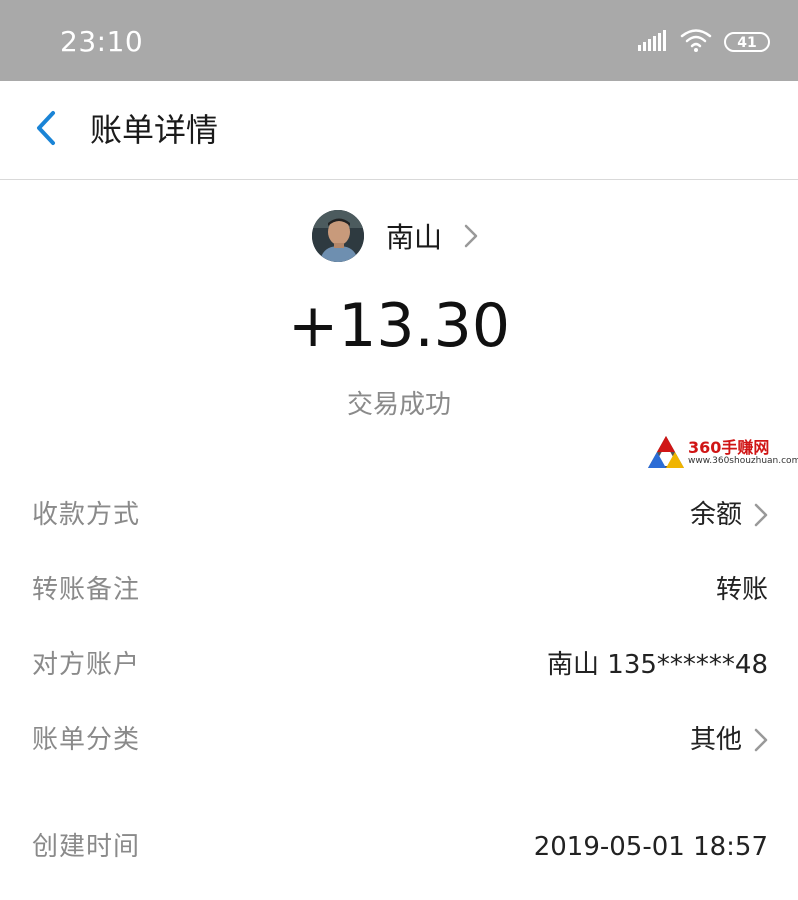 This screenshot has height=900, width=798. What do you see at coordinates (86, 847) in the screenshot?
I see `detail-label: 创建时间` at bounding box center [86, 847].